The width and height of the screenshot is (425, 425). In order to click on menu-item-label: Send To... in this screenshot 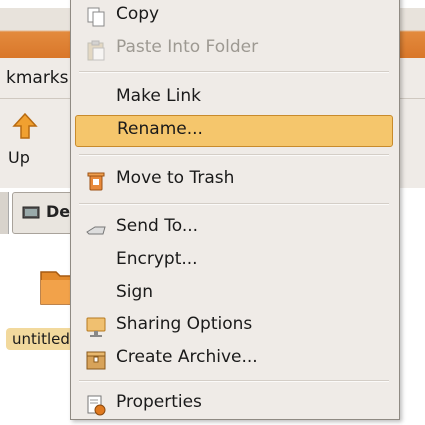, I will do `click(157, 226)`.